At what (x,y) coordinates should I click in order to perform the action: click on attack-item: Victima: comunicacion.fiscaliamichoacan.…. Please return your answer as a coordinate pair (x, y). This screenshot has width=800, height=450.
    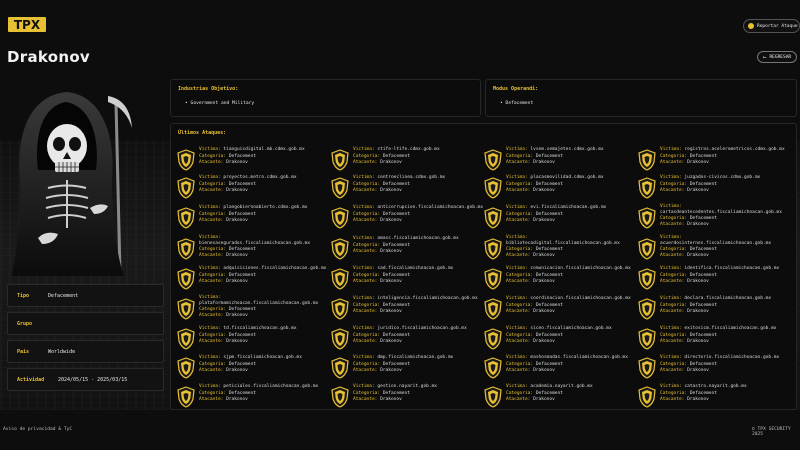
    Looking at the image, I should click on (559, 280).